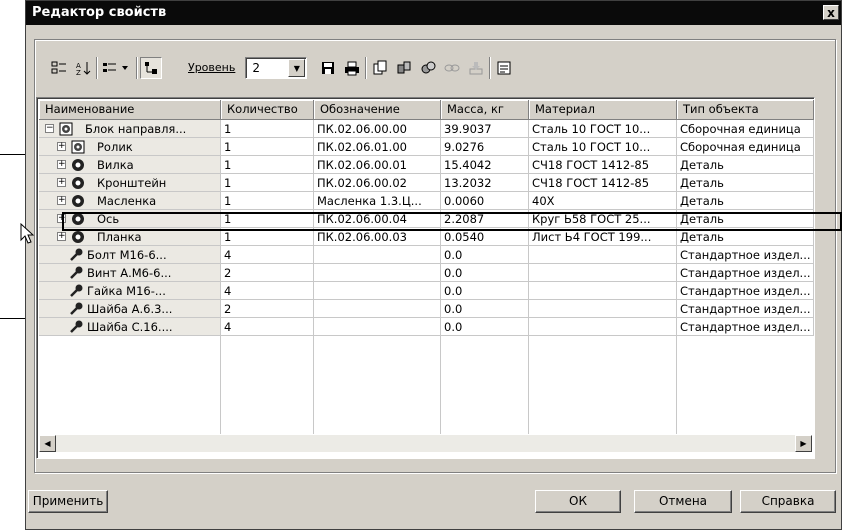 The width and height of the screenshot is (842, 530). What do you see at coordinates (476, 68) in the screenshot?
I see `archive-icon` at bounding box center [476, 68].